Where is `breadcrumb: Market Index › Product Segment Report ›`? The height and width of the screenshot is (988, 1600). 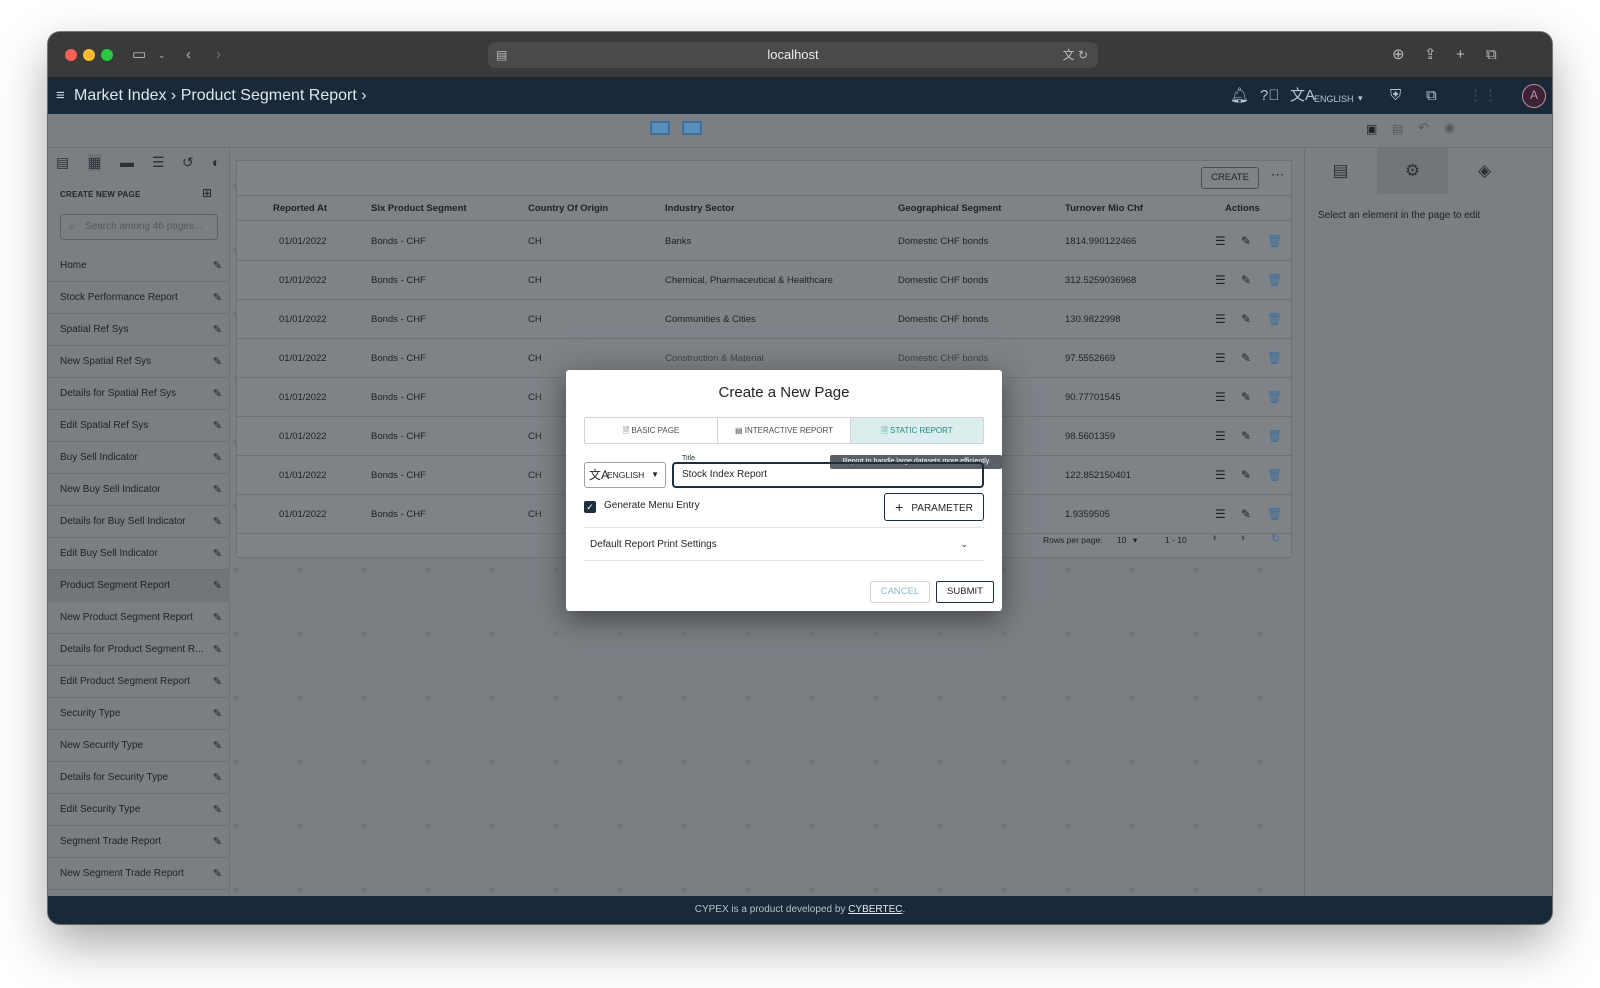 breadcrumb: Market Index › Product Segment Report › is located at coordinates (220, 96).